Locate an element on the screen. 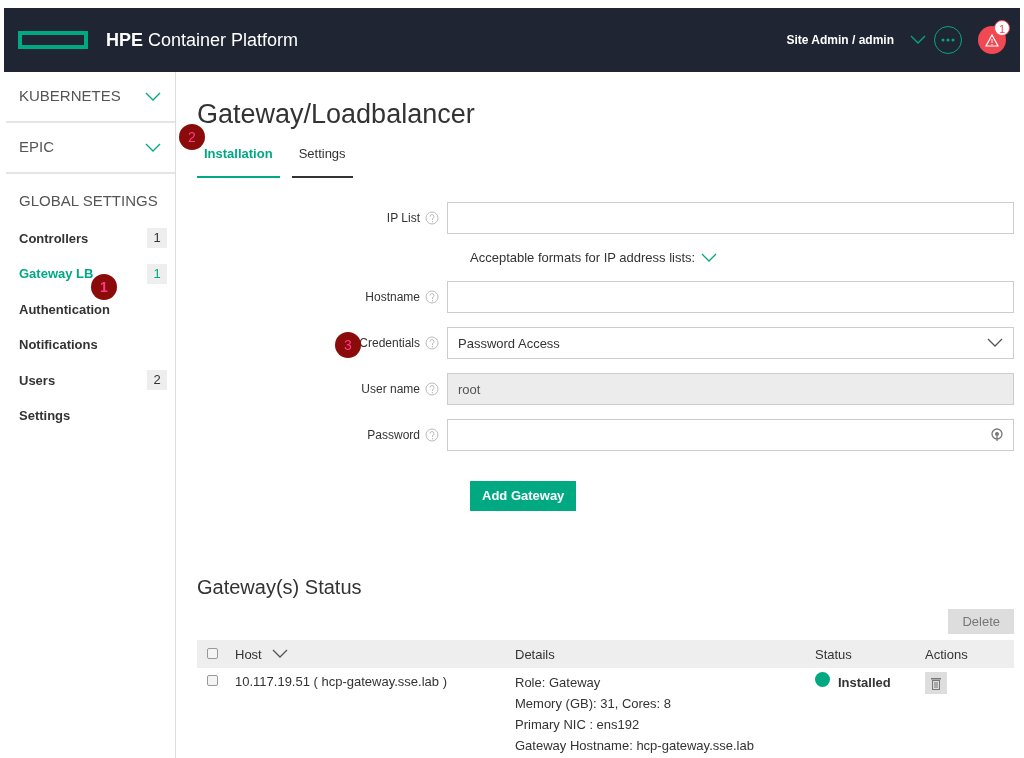 This screenshot has height=758, width=1024. delete-row-button is located at coordinates (936, 683).